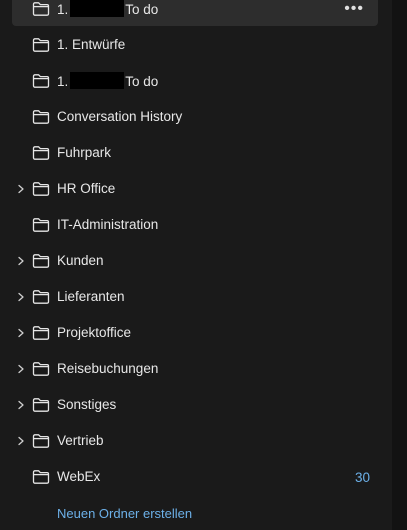 This screenshot has width=407, height=530. What do you see at coordinates (195, 45) in the screenshot?
I see `folder-item: 1. Entwürfe` at bounding box center [195, 45].